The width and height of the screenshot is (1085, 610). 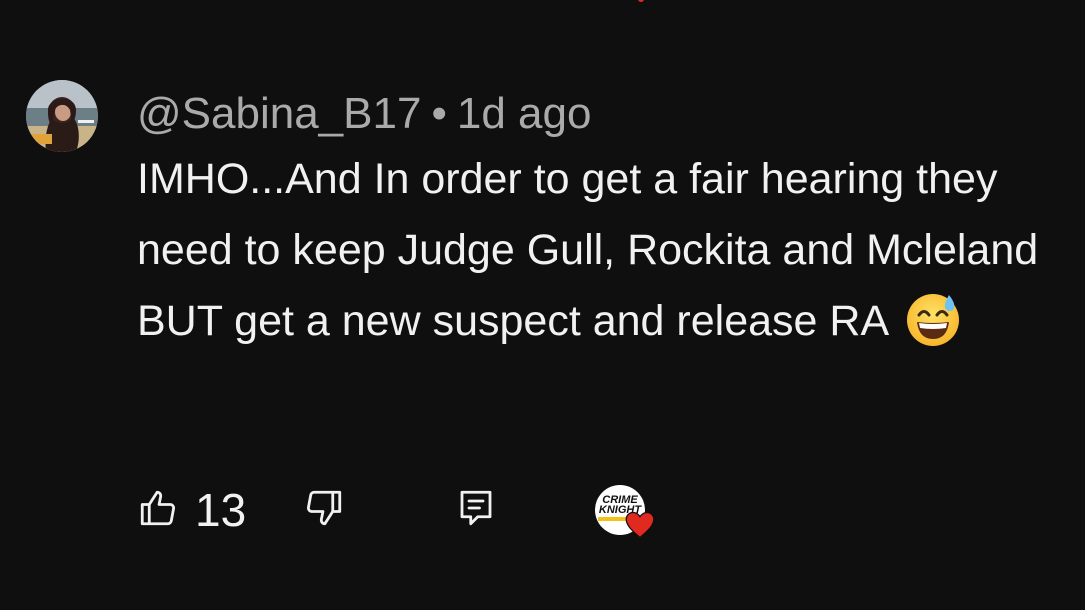 I want to click on creator-heart-badge: CRIME KNIGHT, so click(x=625, y=510).